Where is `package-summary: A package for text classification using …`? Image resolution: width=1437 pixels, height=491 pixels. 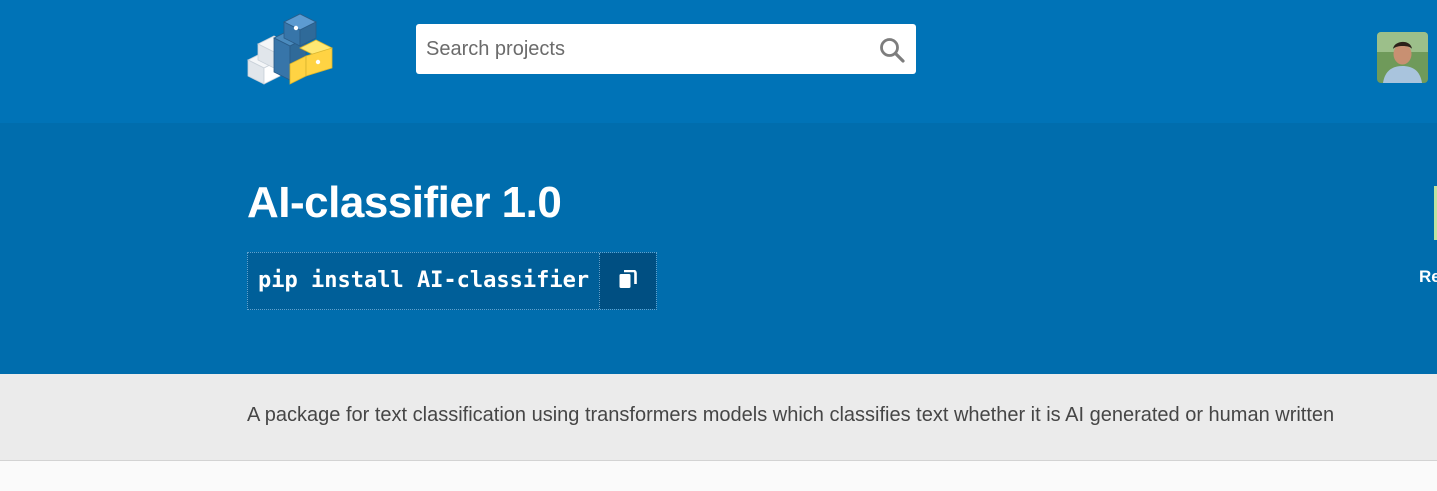 package-summary: A package for text classification using … is located at coordinates (791, 415).